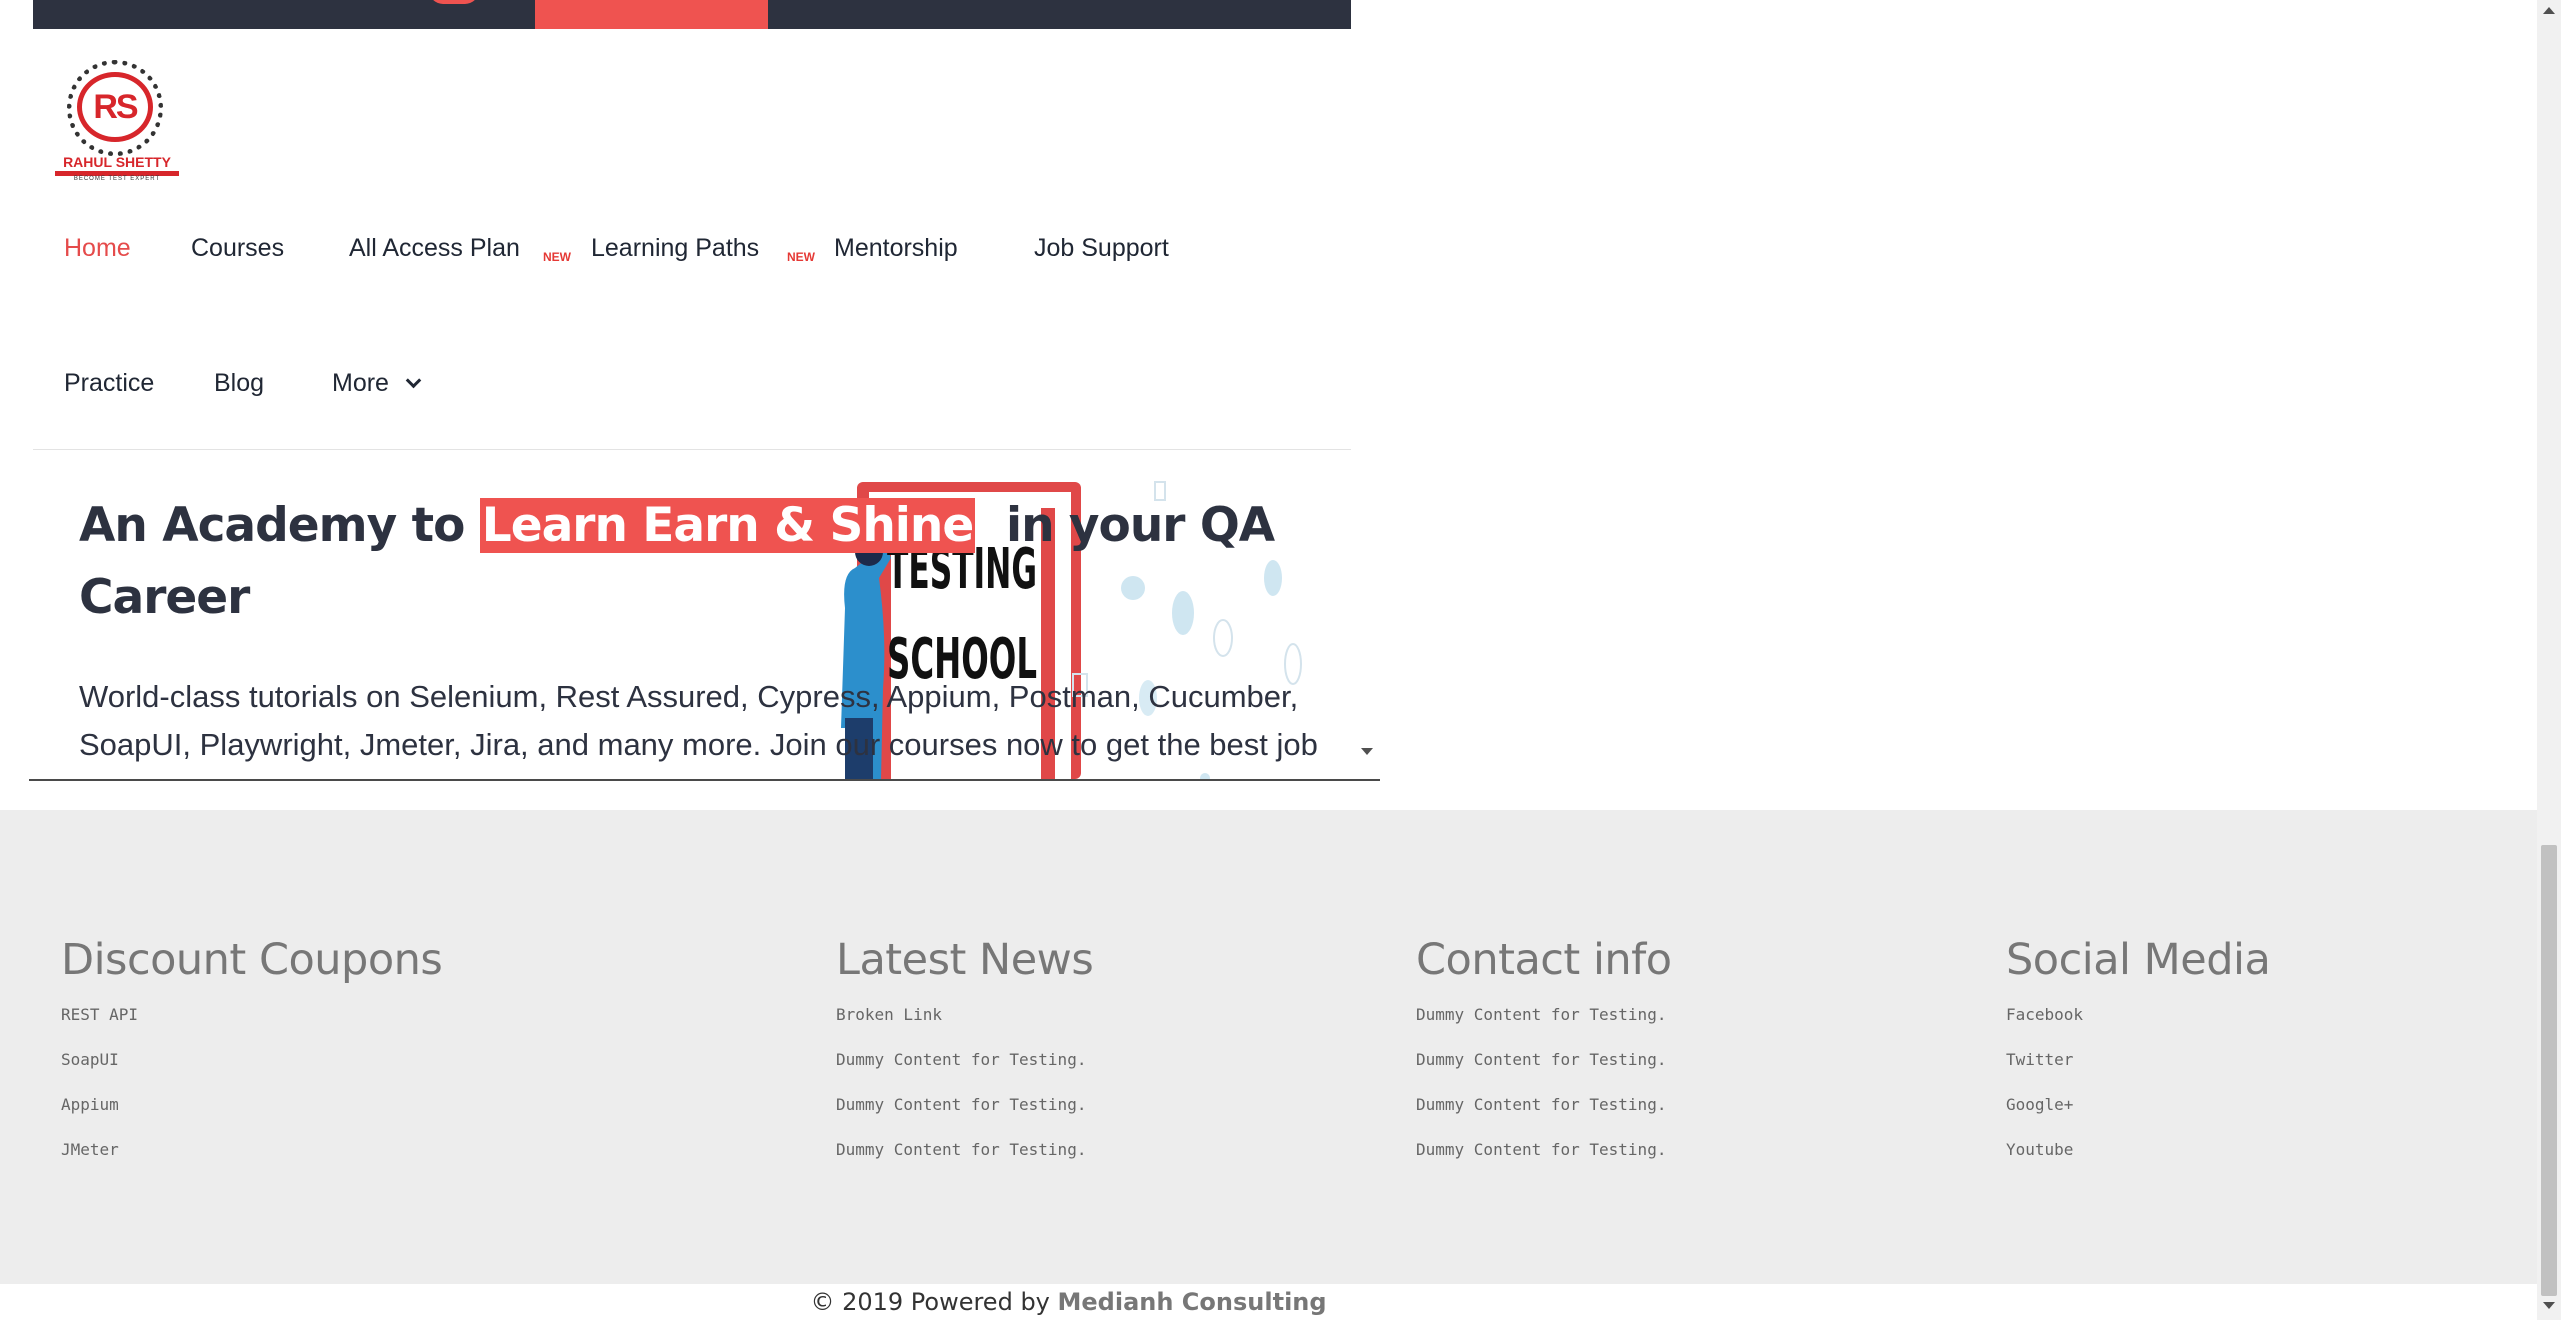 Image resolution: width=2561 pixels, height=1320 pixels. I want to click on footer-column-title: Latest News, so click(965, 960).